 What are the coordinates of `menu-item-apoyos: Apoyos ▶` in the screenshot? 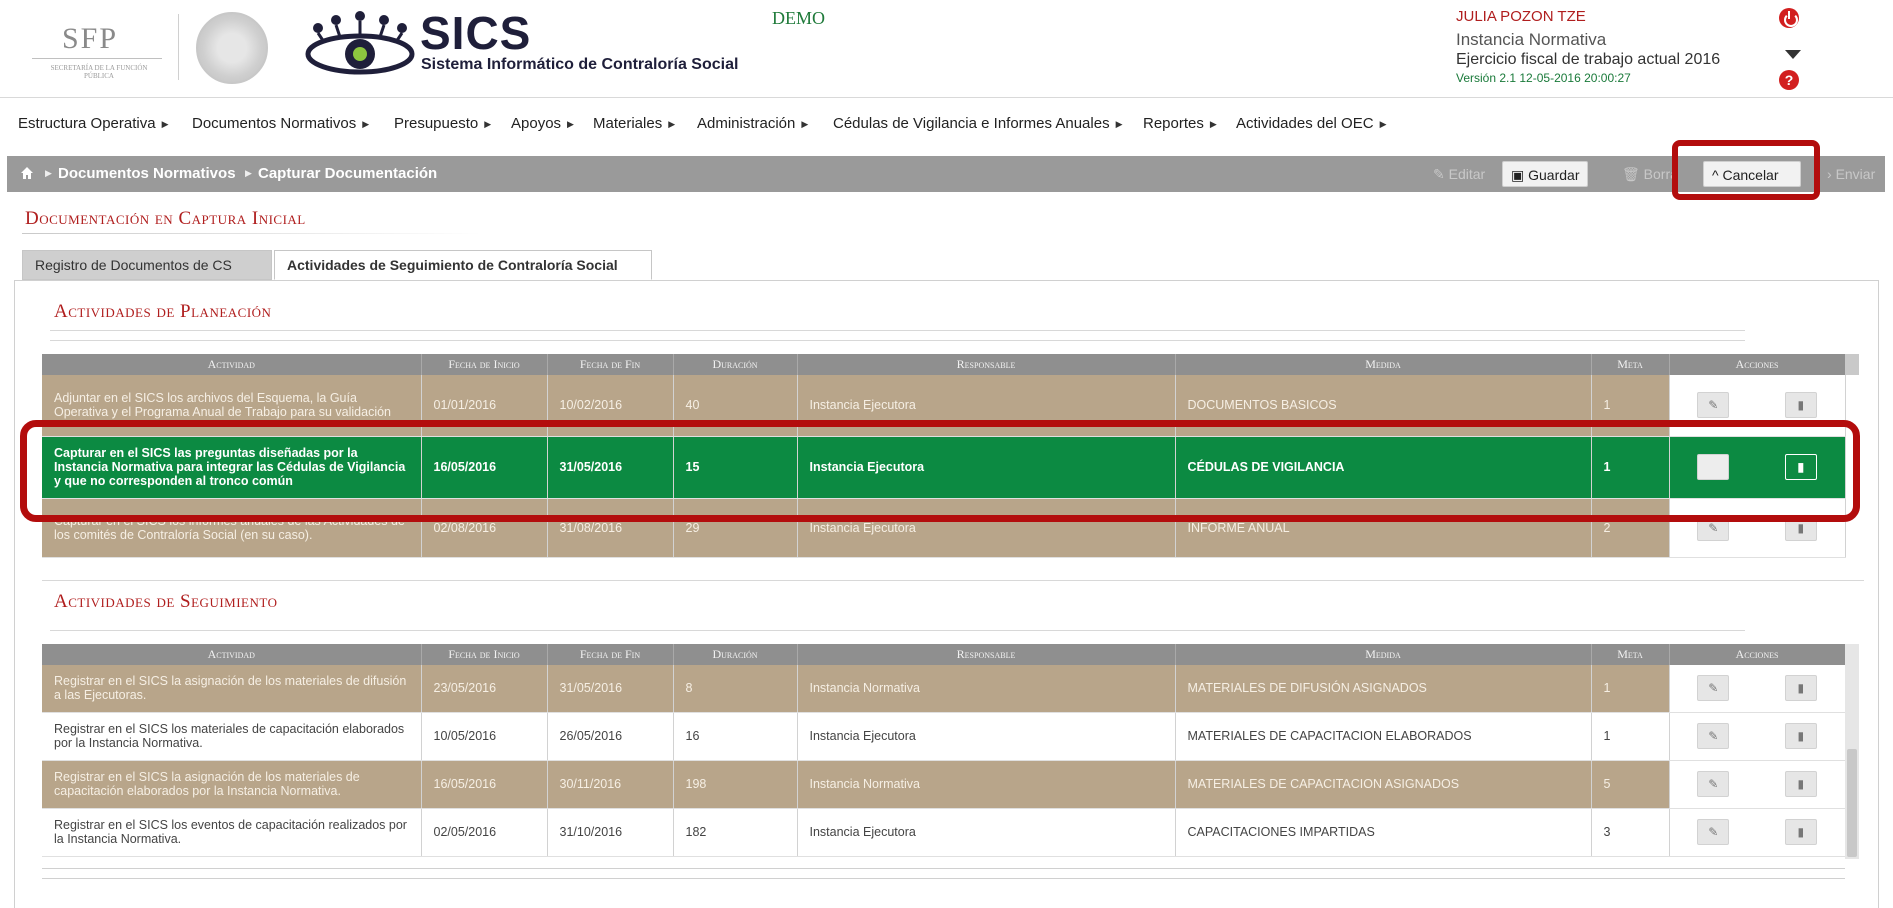 It's located at (542, 123).